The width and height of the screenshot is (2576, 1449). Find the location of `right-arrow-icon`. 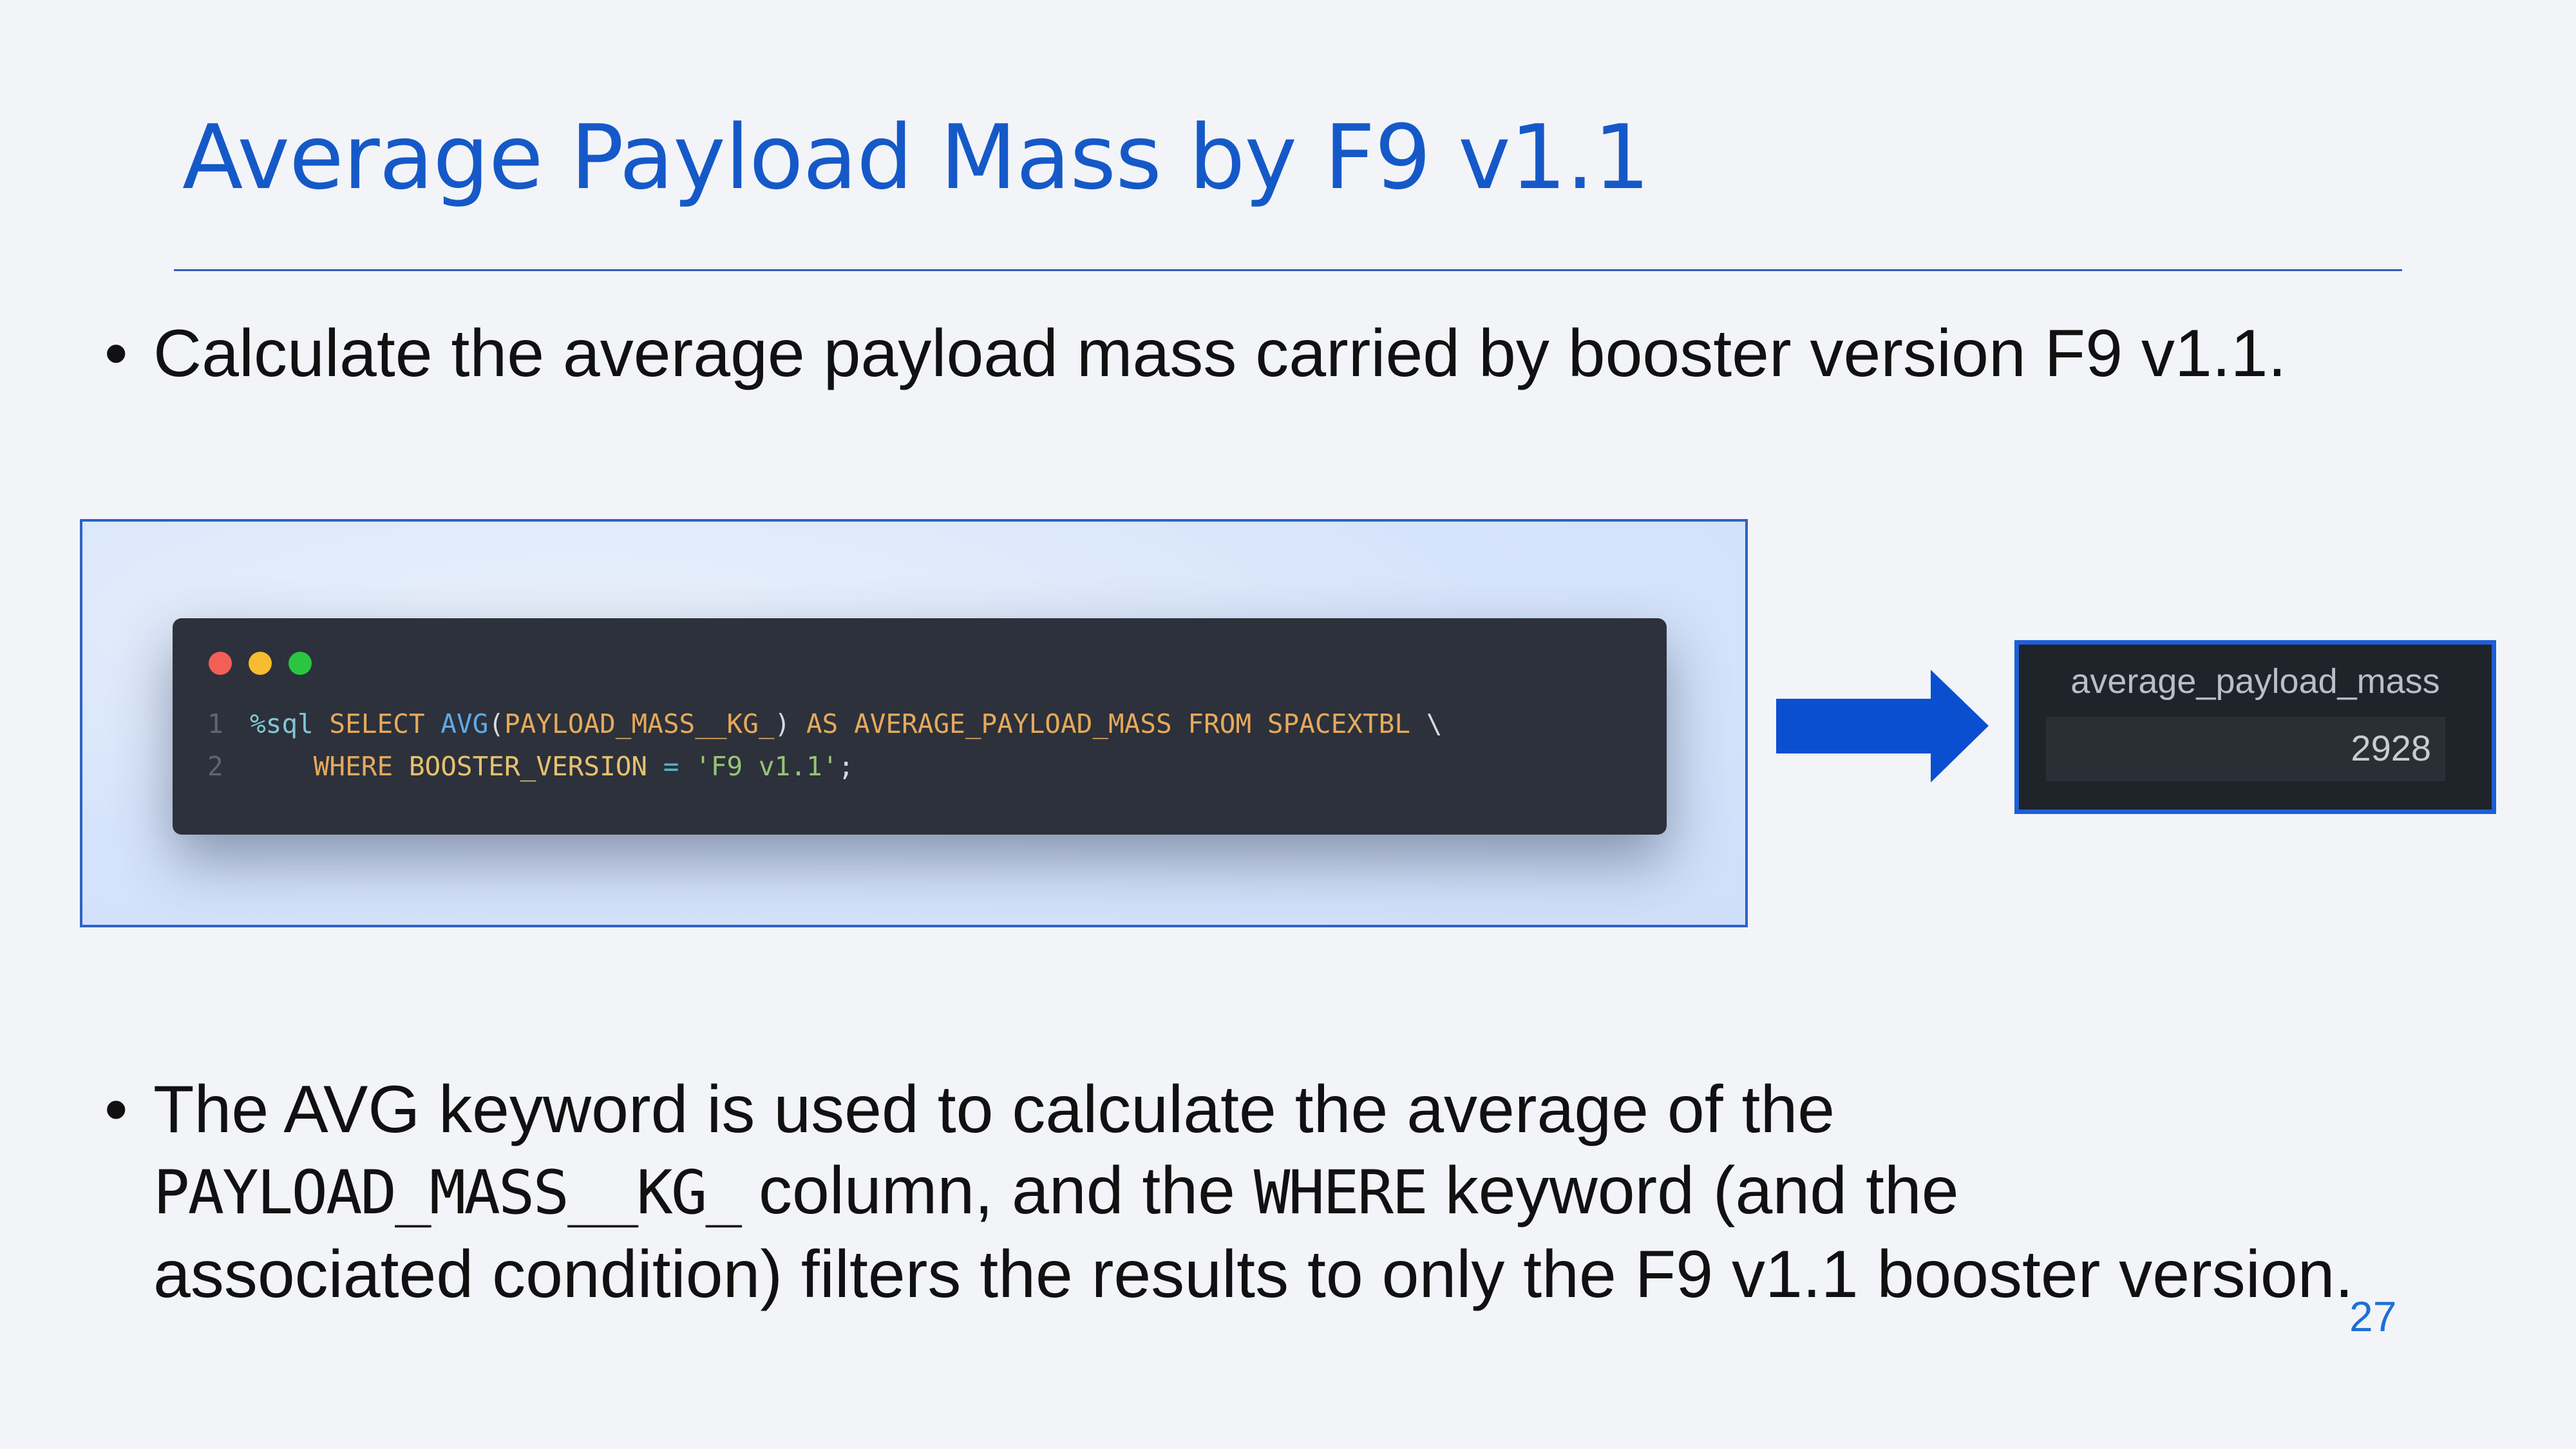

right-arrow-icon is located at coordinates (1882, 726).